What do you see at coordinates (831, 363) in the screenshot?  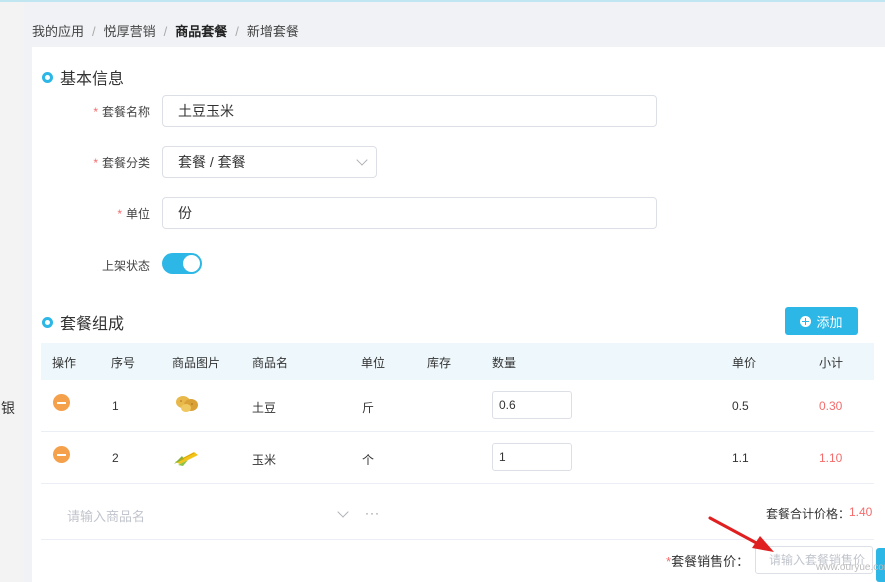 I see `col-subtotal: 小计` at bounding box center [831, 363].